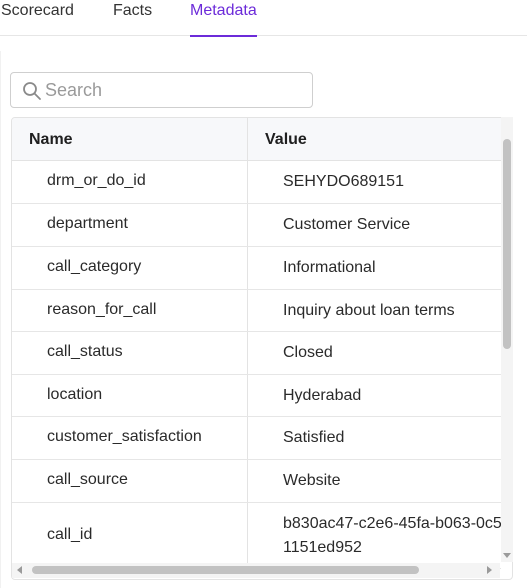 This screenshot has height=588, width=527. I want to click on tab-bar: Scorecard Facts Metadata, so click(263, 18).